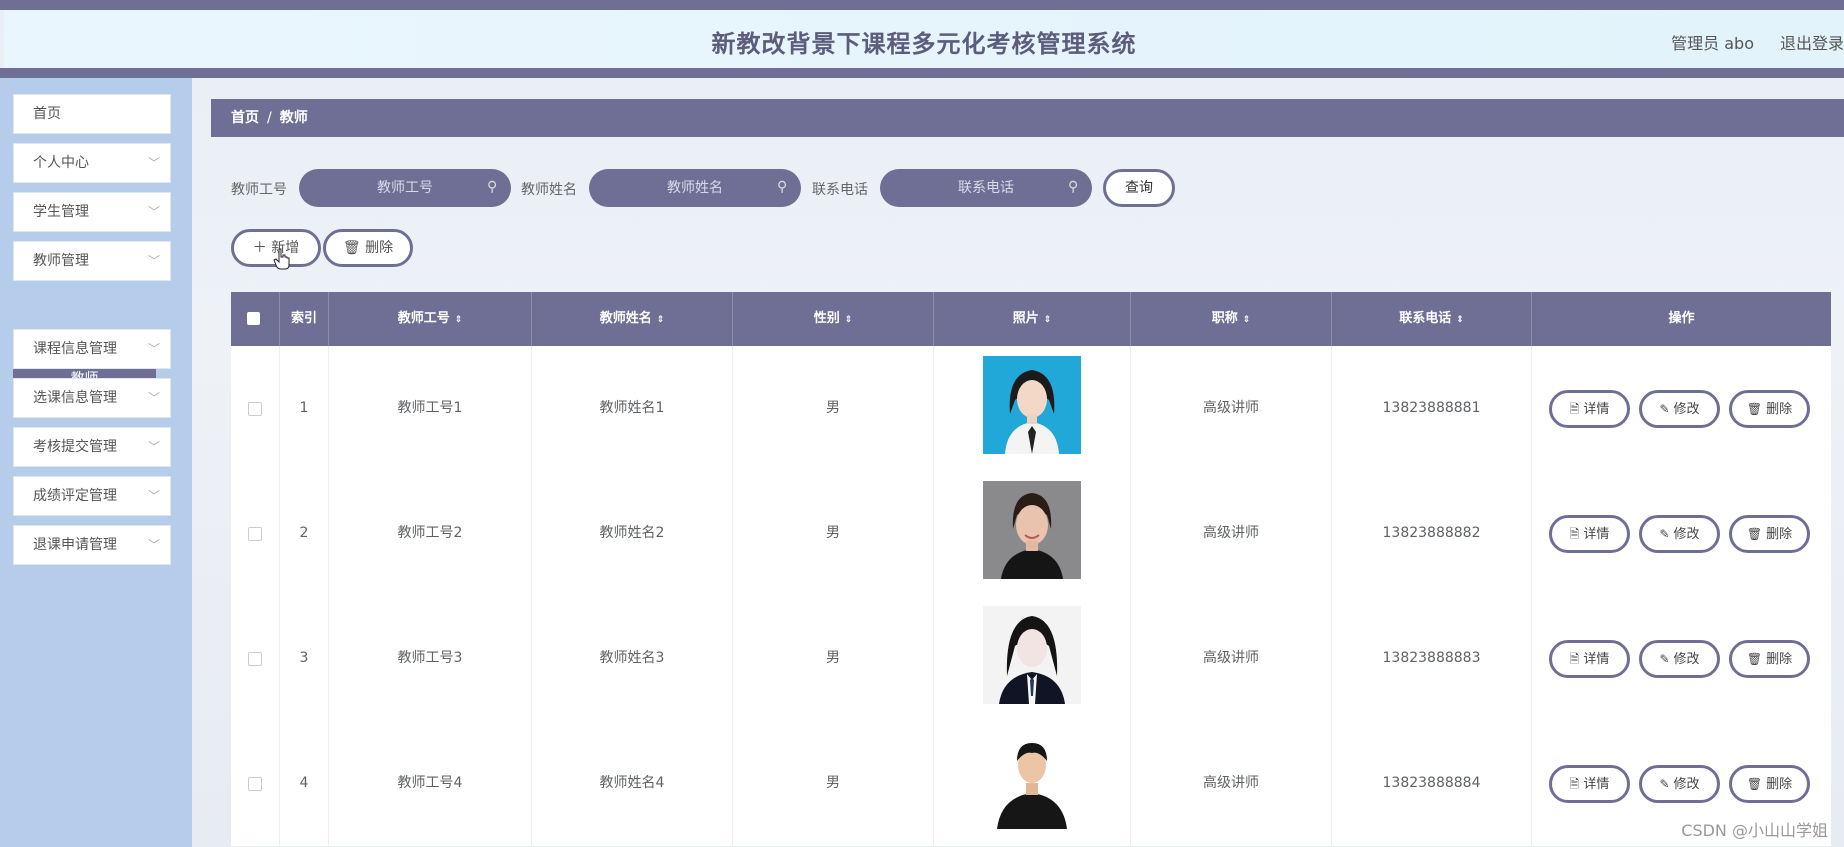 The image size is (1844, 847). I want to click on sidebar-item-withdrawal: 退课申请管理 ﹀, so click(92, 545).